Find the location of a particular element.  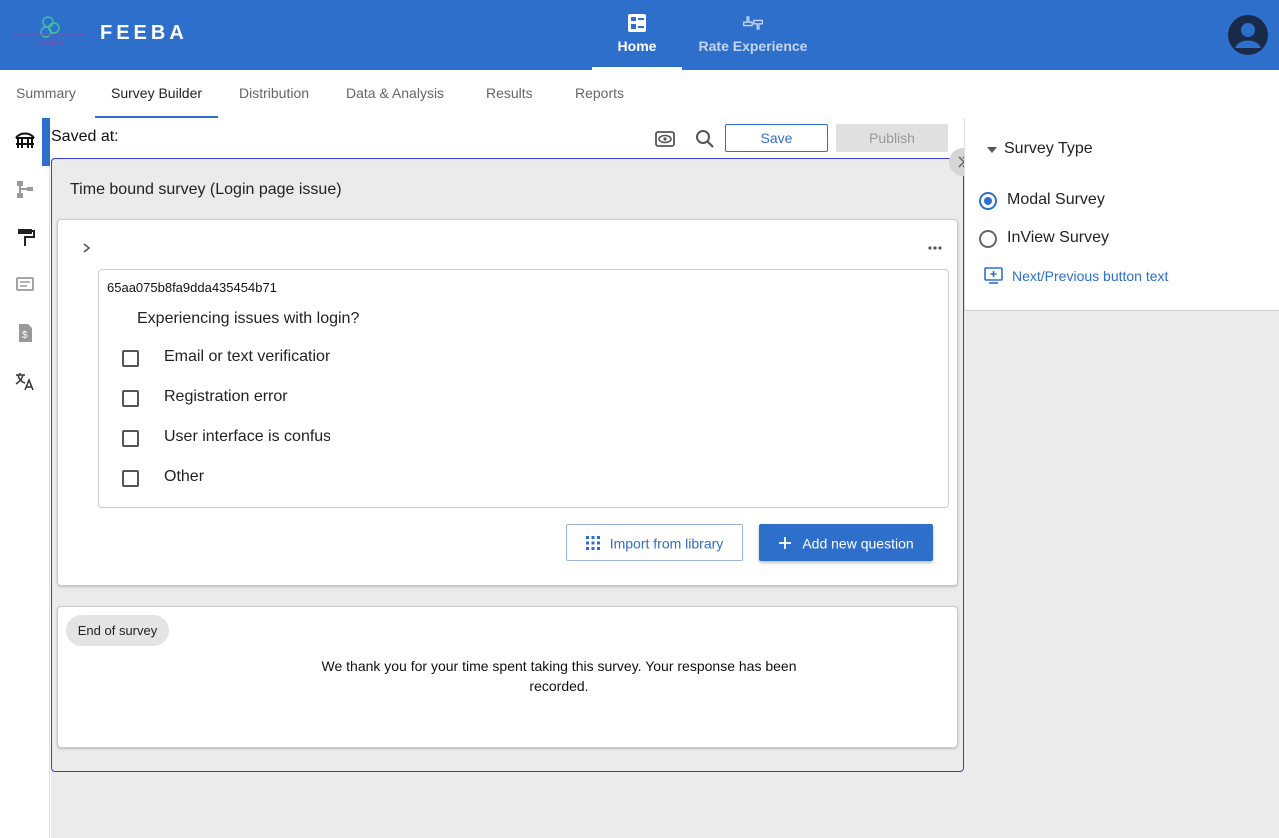

saved-at-label: Saved at: is located at coordinates (85, 136).